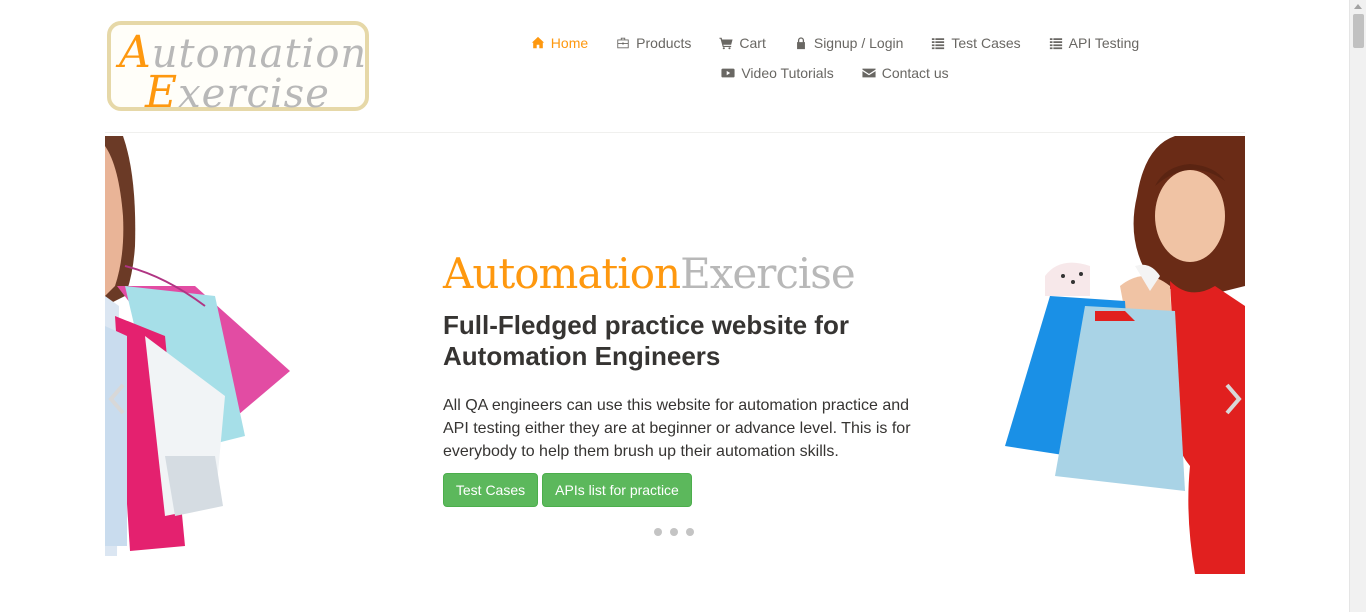 This screenshot has height=612, width=1366. I want to click on nav-api-testing-label: API Testing, so click(1104, 43).